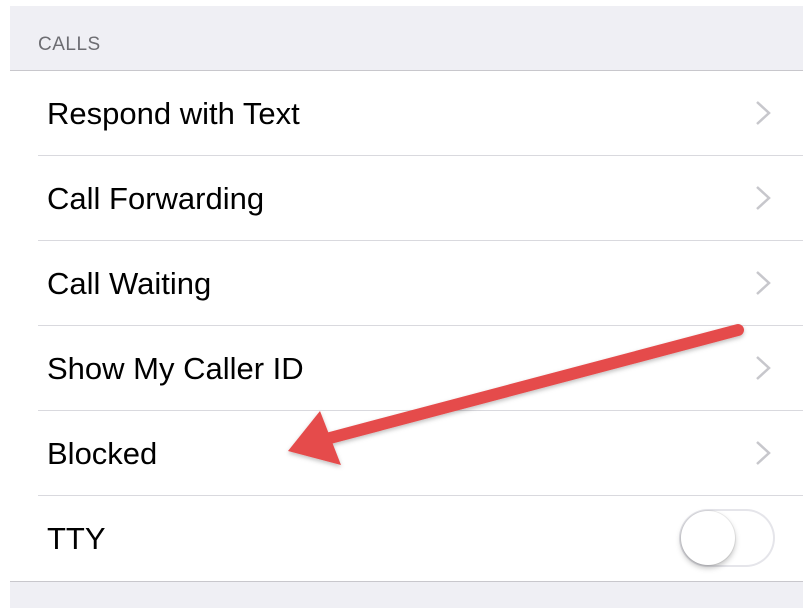  Describe the element at coordinates (406, 198) in the screenshot. I see `row-call-forwarding: Call Forwarding` at that location.